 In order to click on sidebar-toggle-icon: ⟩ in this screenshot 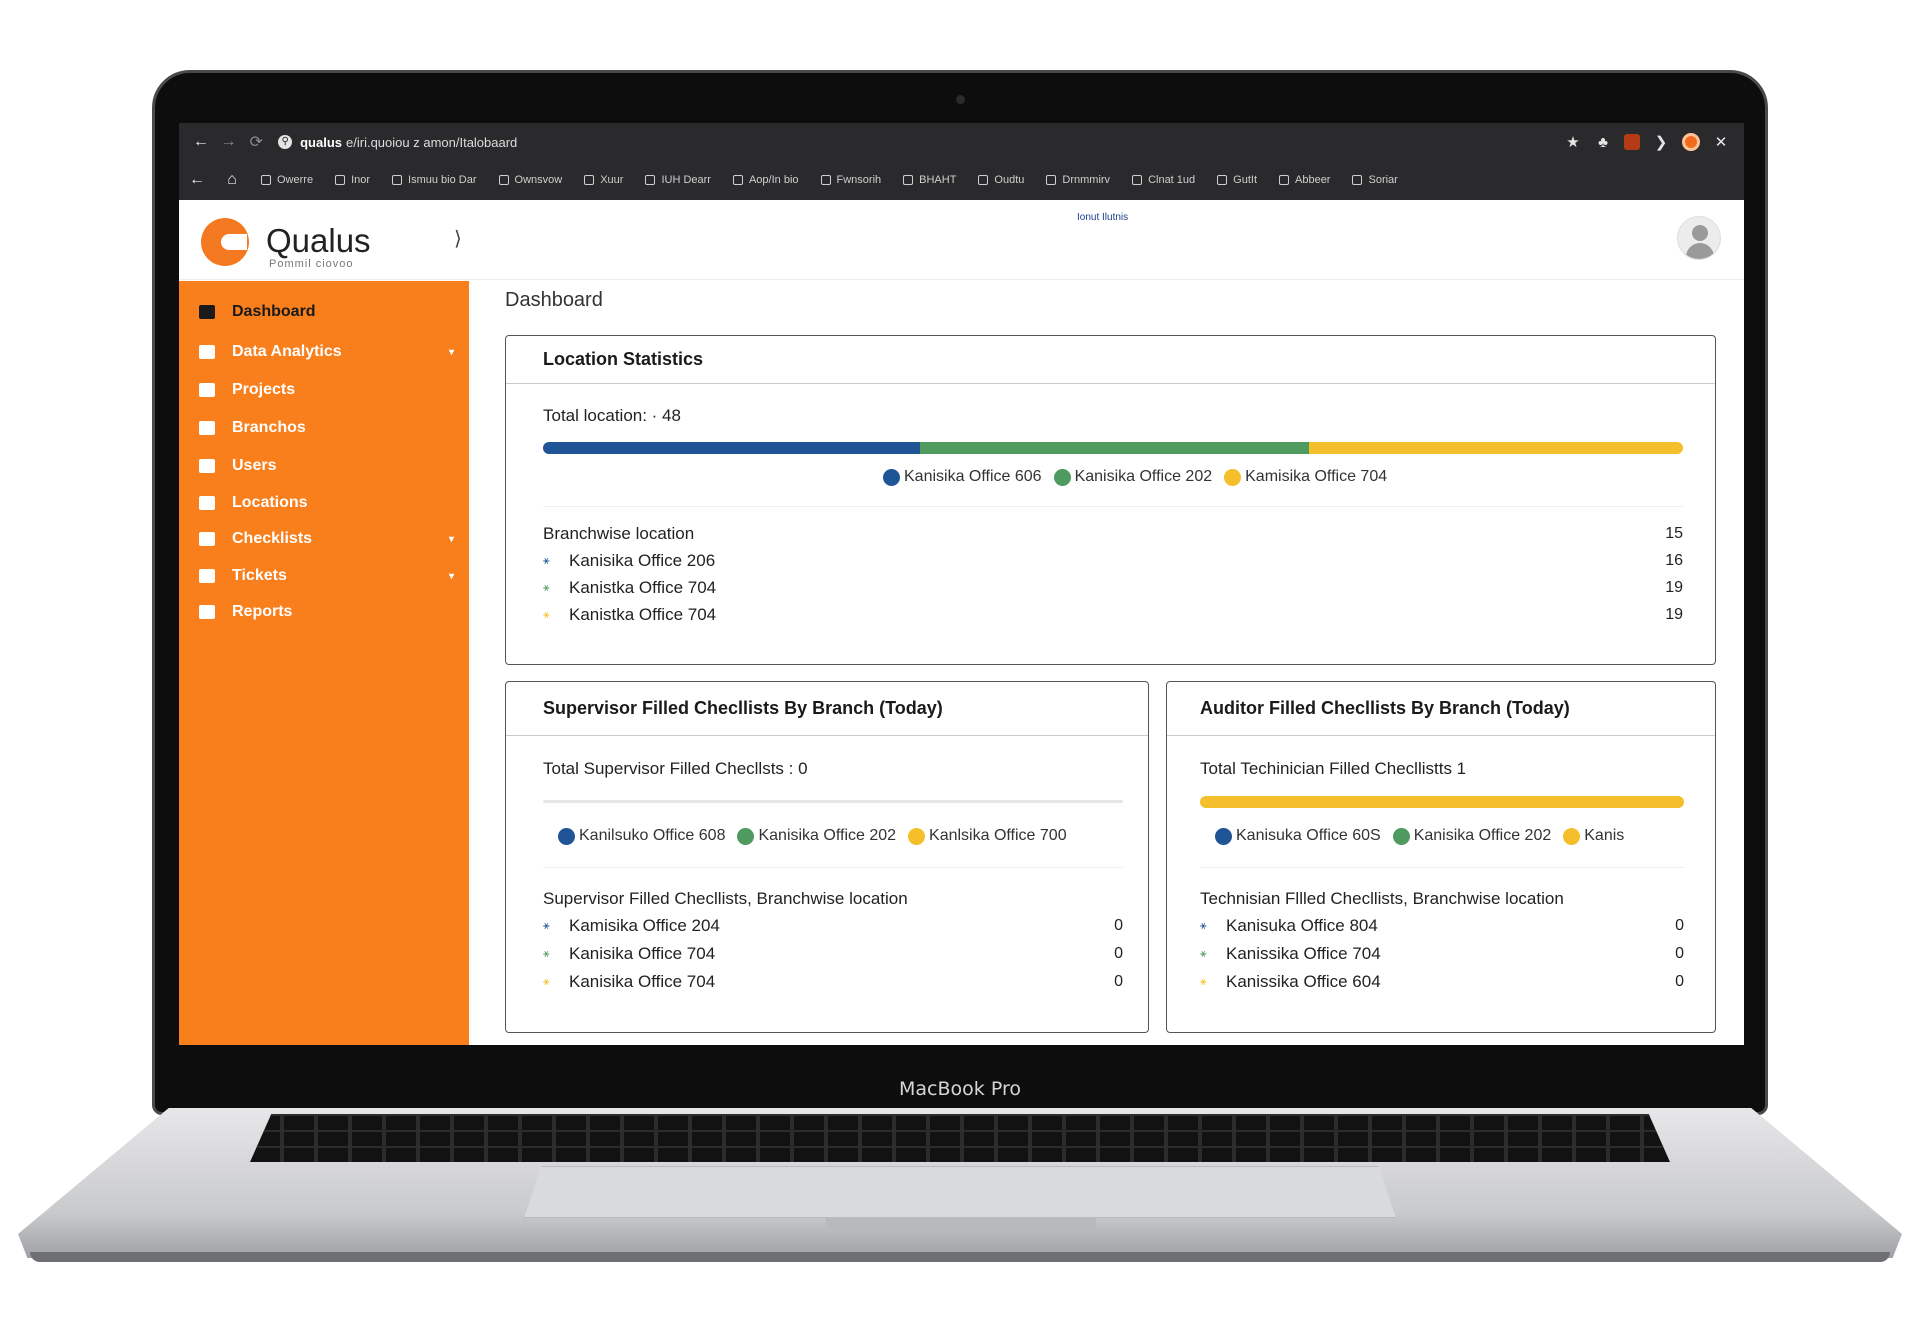, I will do `click(458, 238)`.